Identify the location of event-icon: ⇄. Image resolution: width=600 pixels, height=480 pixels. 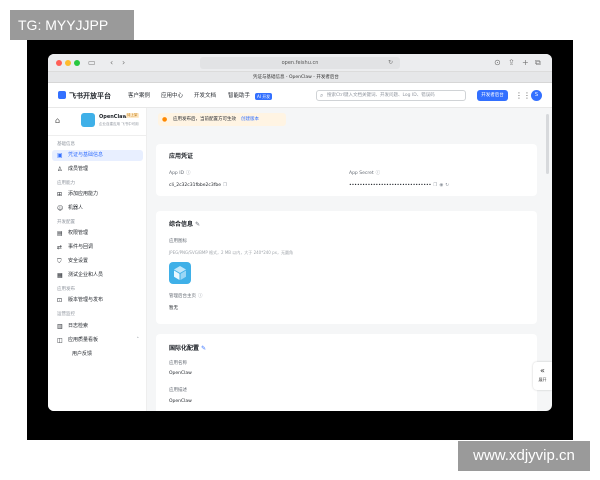
(60, 247).